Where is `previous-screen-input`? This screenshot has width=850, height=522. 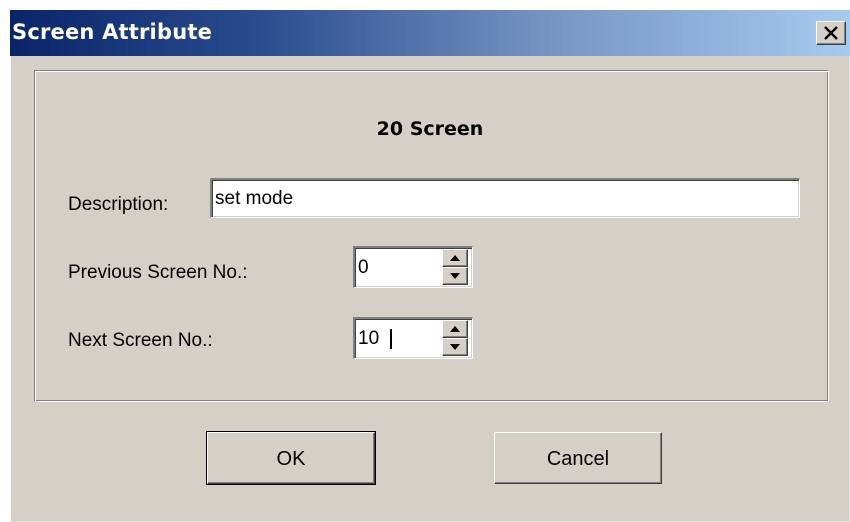
previous-screen-input is located at coordinates (393, 267).